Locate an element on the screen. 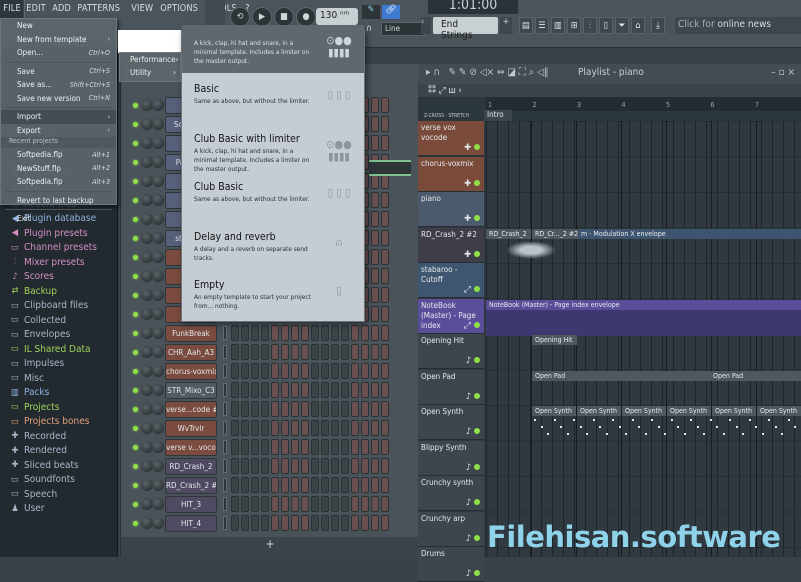  menu-add: ADD is located at coordinates (61, 9).